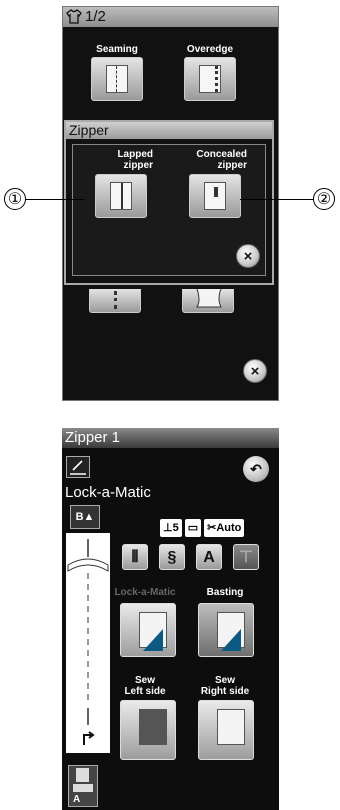 The width and height of the screenshot is (340, 810). I want to click on basting-button, so click(226, 630).